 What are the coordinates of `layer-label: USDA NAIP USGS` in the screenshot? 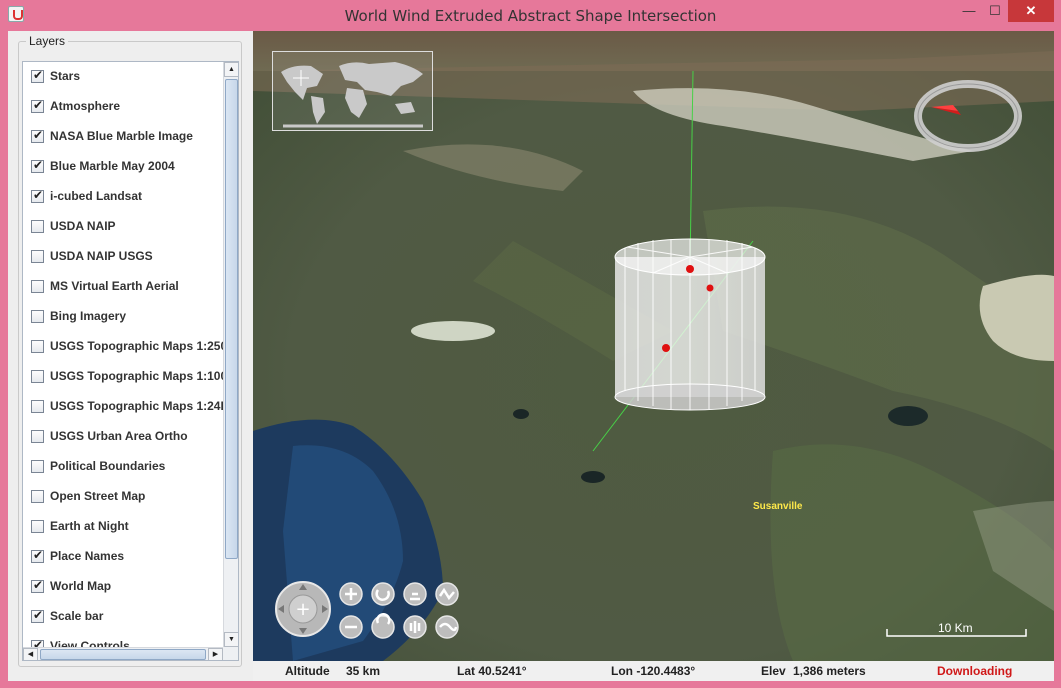 It's located at (101, 256).